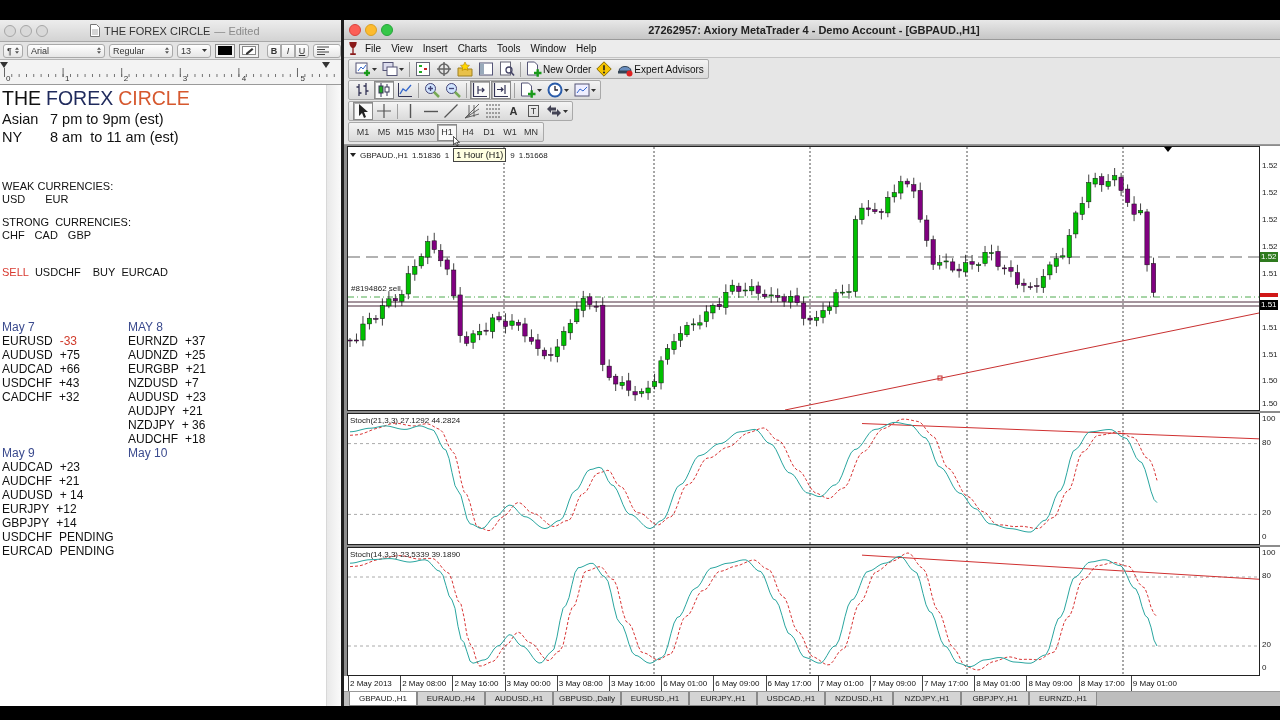 This screenshot has width=1280, height=720. What do you see at coordinates (533, 111) in the screenshot?
I see `label-tool-button: T` at bounding box center [533, 111].